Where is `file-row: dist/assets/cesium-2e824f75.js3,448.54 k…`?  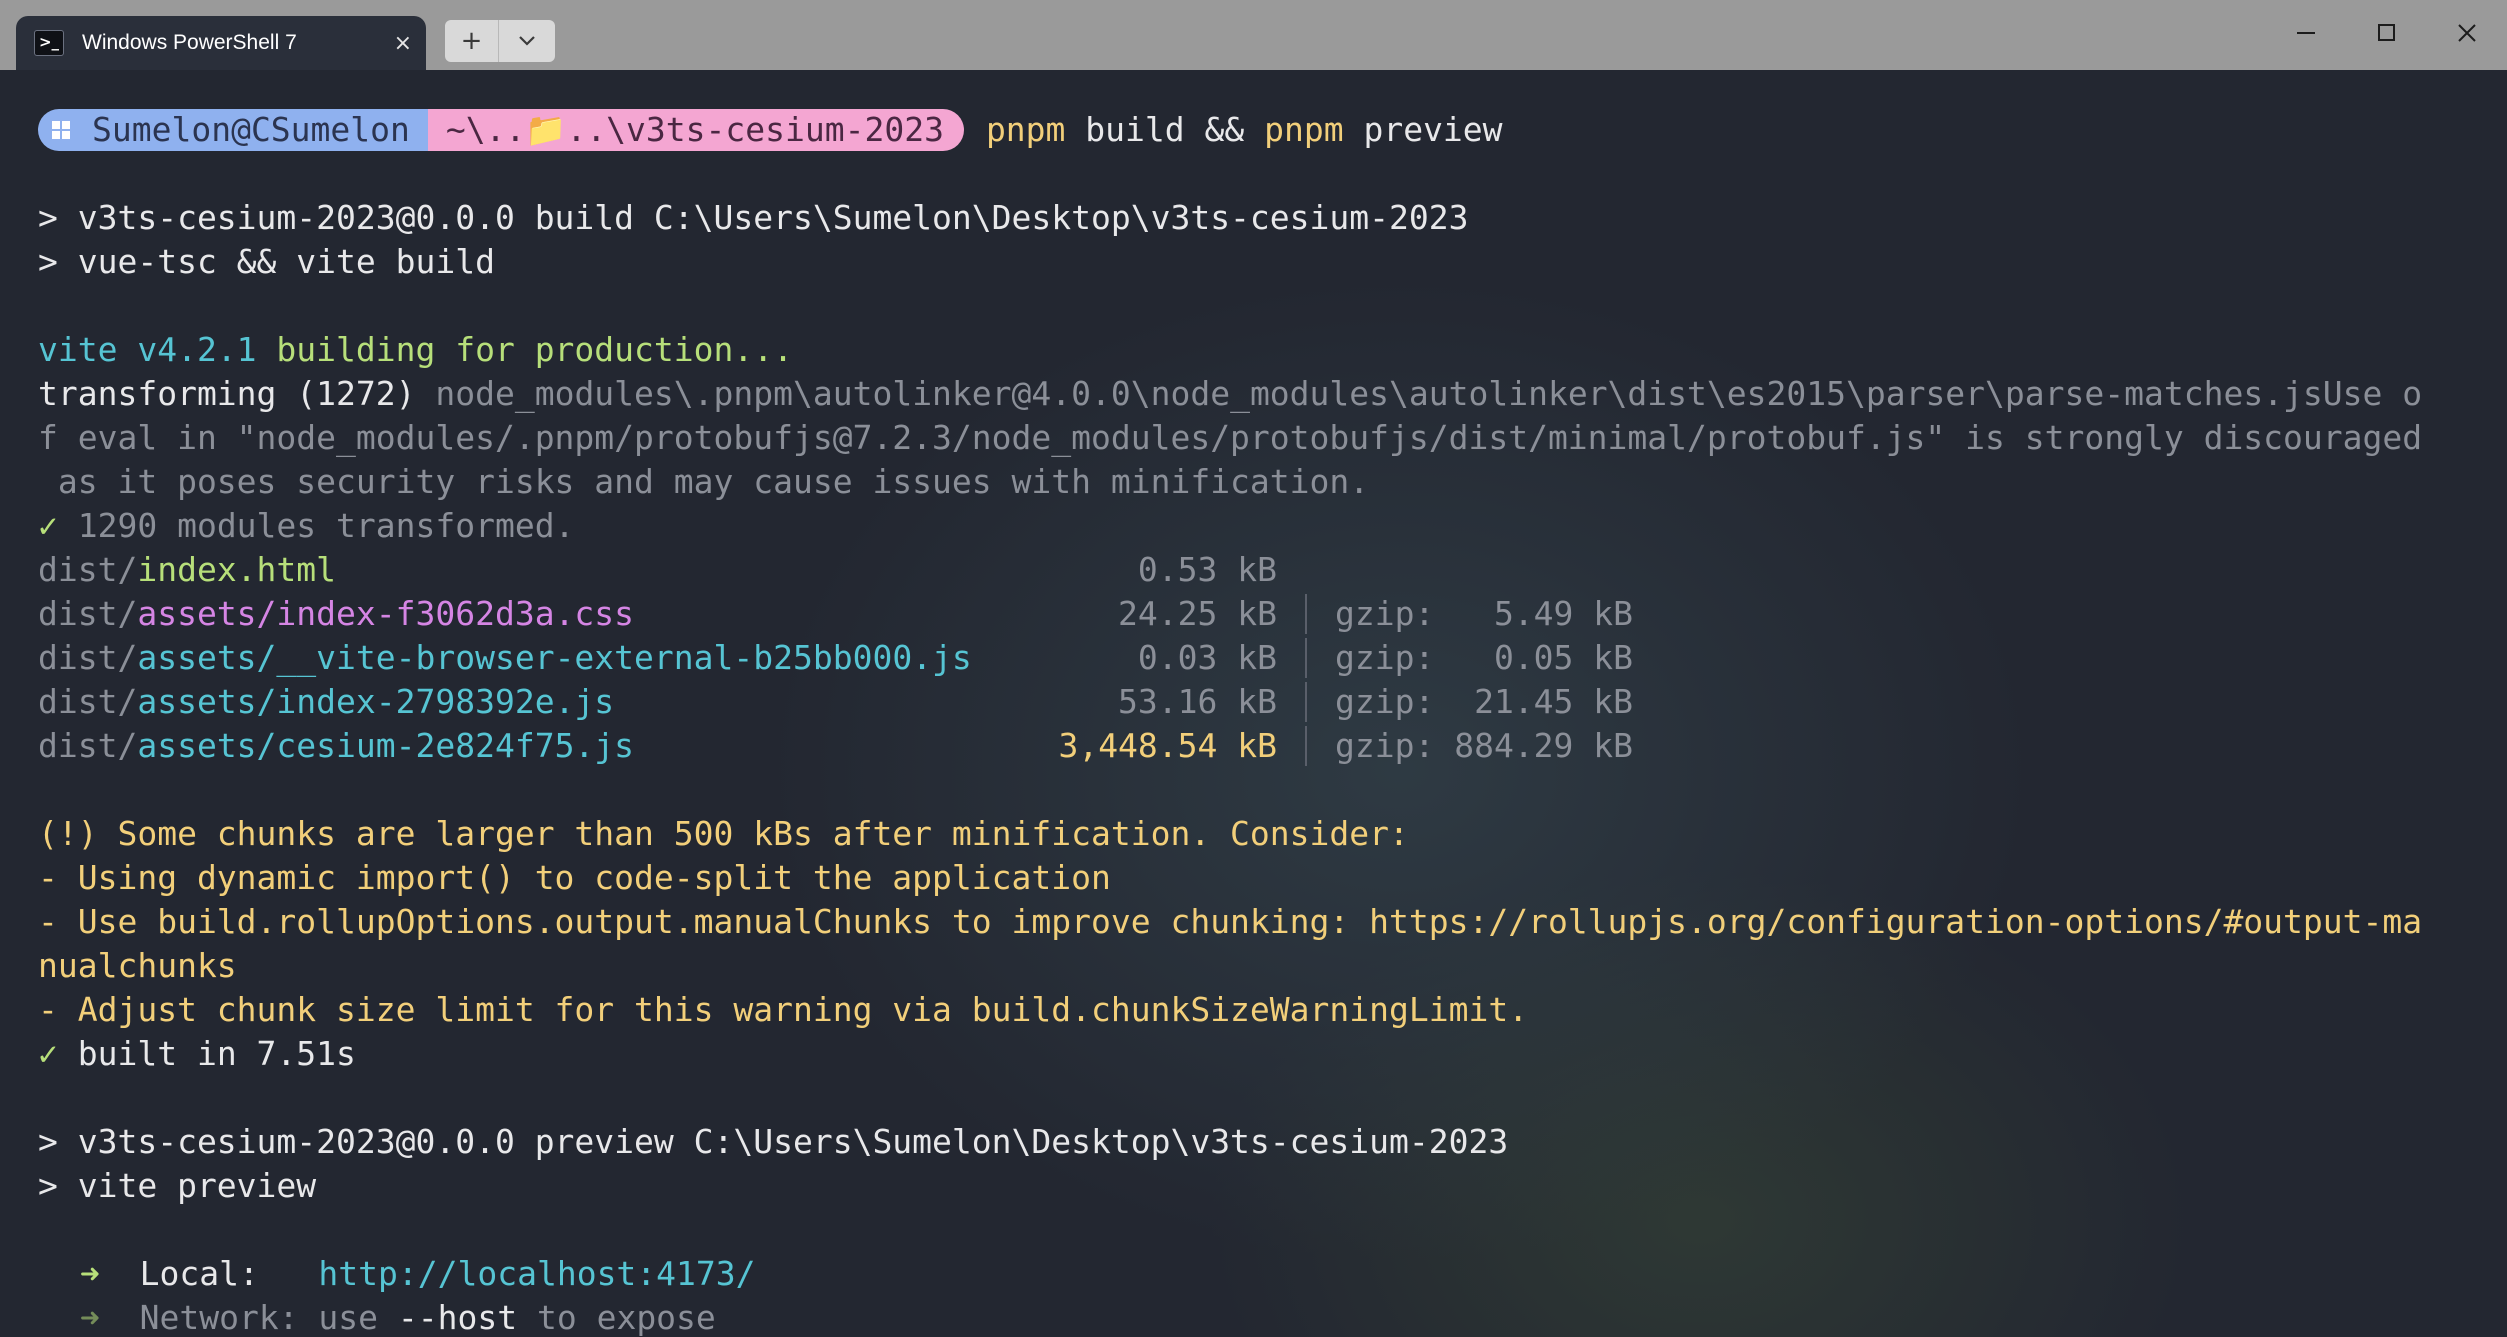 file-row: dist/assets/cesium-2e824f75.js3,448.54 k… is located at coordinates (1272, 746).